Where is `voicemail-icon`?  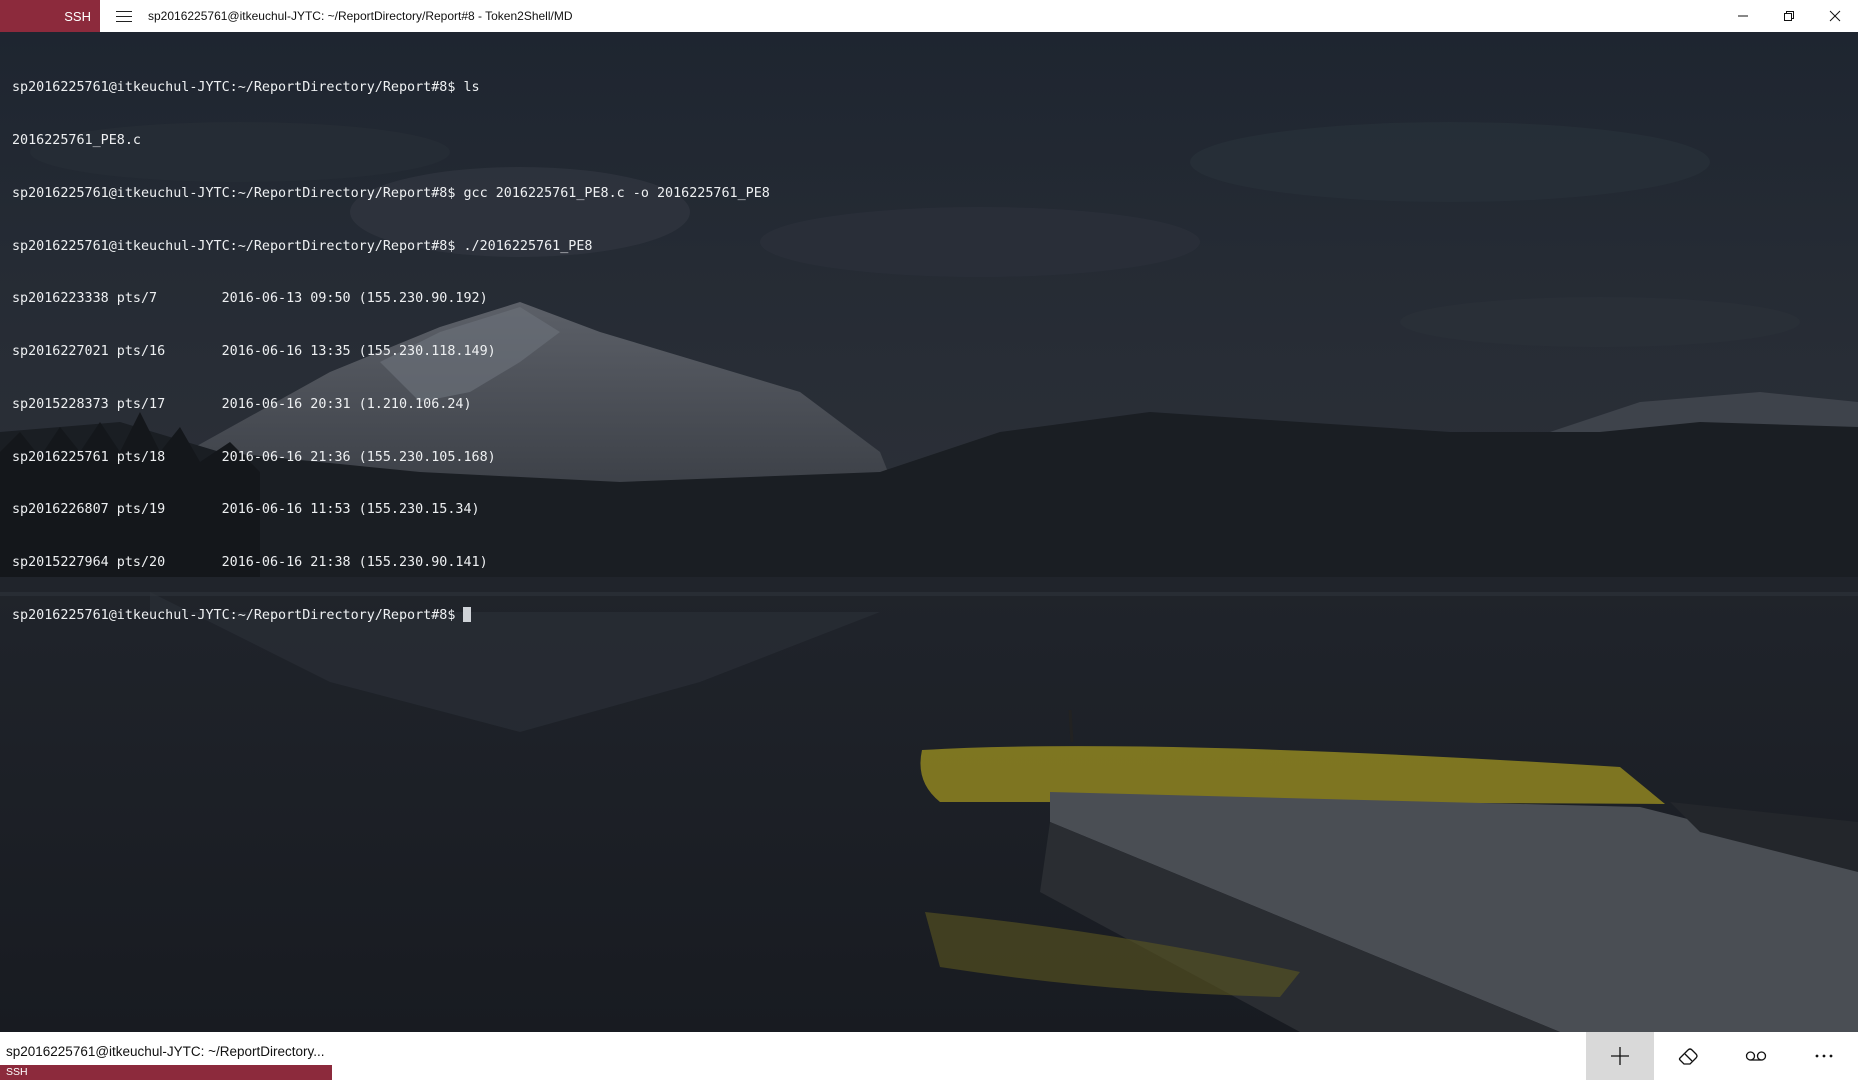 voicemail-icon is located at coordinates (1756, 1056).